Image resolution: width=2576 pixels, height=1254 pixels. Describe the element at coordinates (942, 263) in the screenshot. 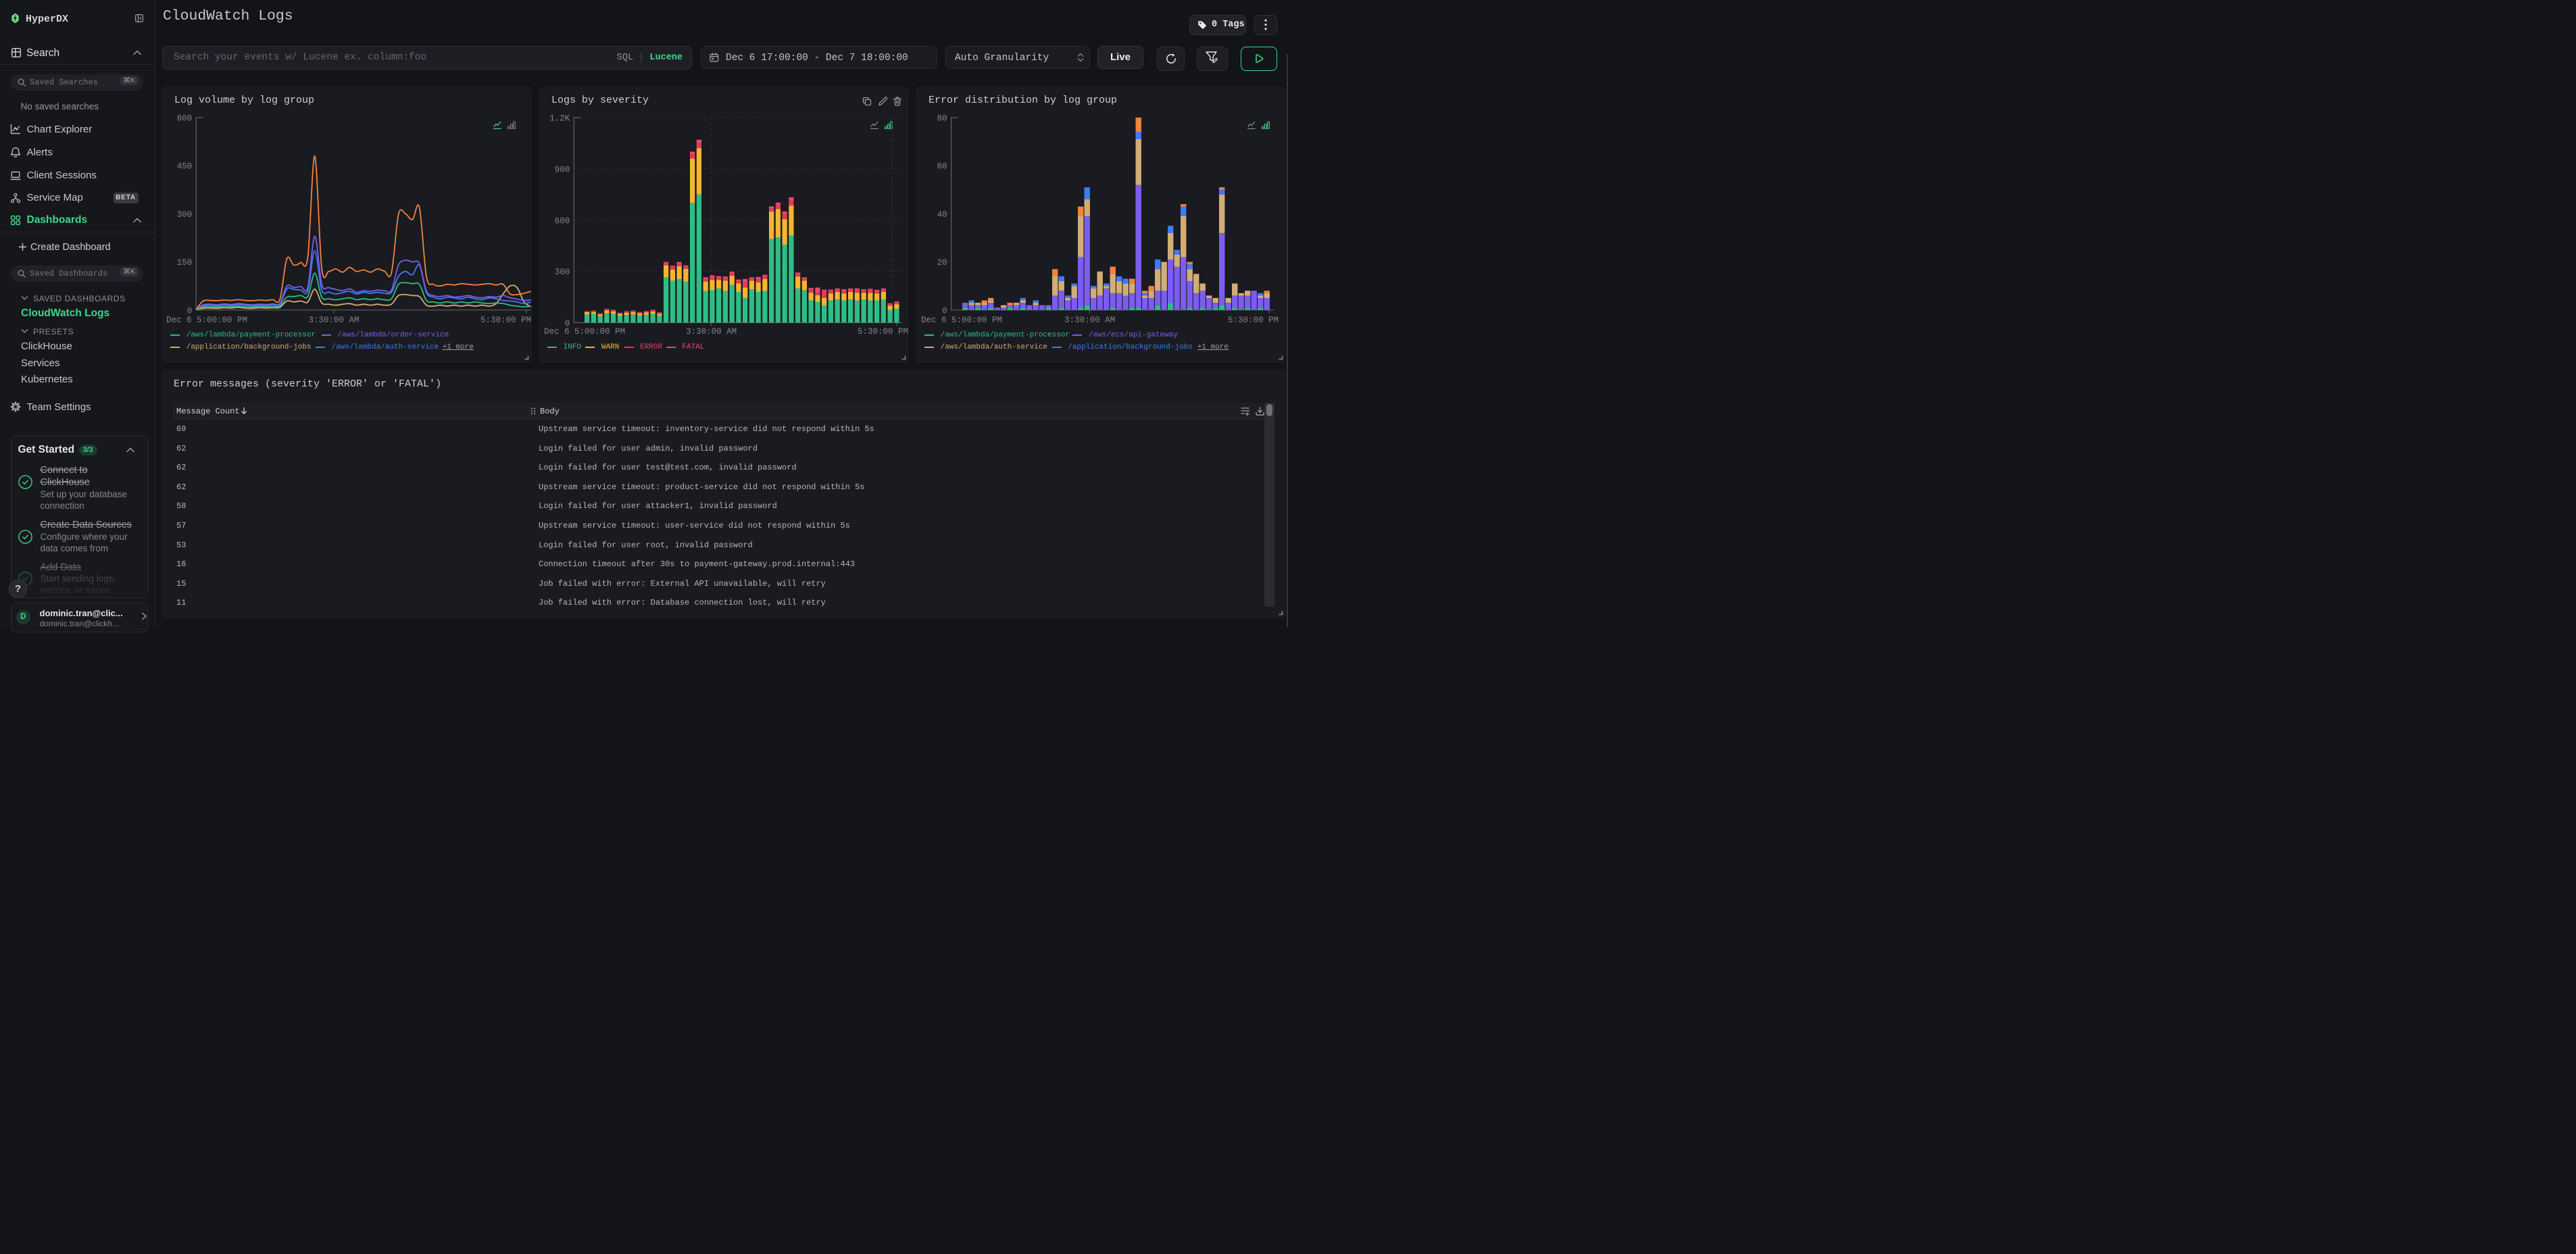

I see `svg-text: 20` at that location.